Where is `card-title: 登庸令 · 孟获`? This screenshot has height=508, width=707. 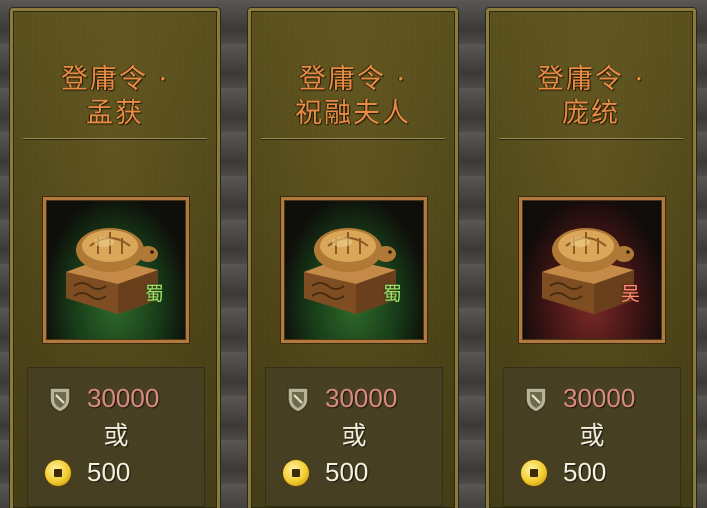 card-title: 登庸令 · 孟获 is located at coordinates (115, 97).